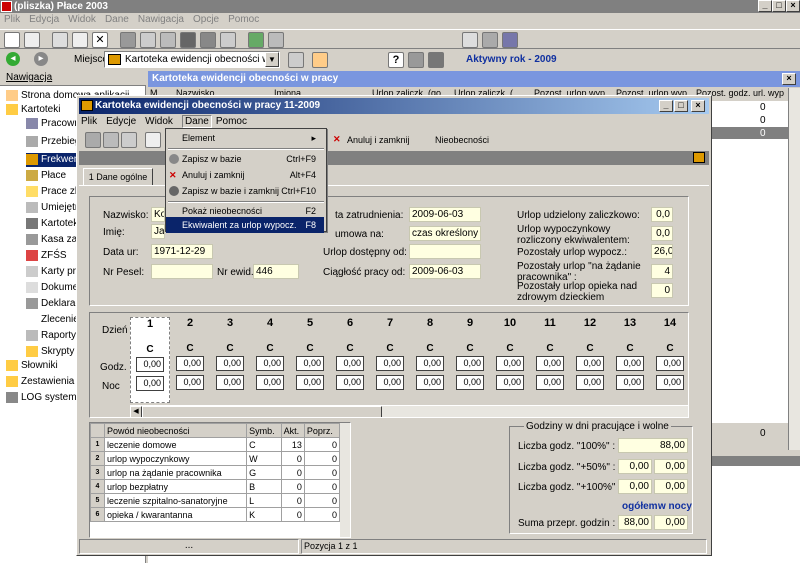  I want to click on edit-icon, so click(60, 40).